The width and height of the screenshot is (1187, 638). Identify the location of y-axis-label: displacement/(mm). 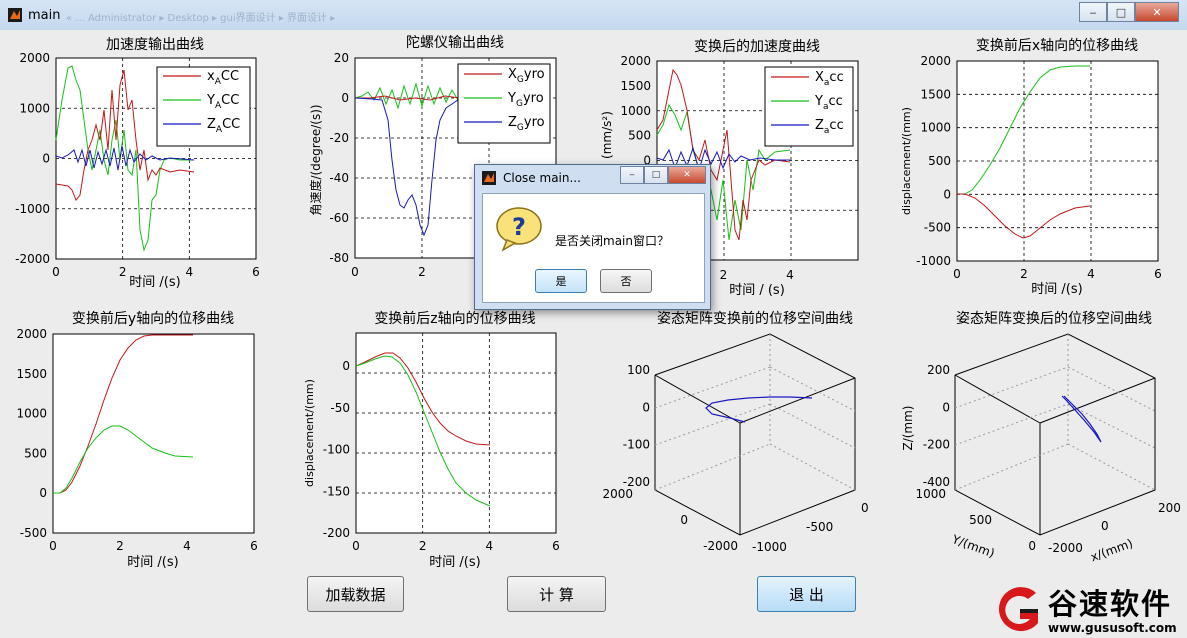
(309, 433).